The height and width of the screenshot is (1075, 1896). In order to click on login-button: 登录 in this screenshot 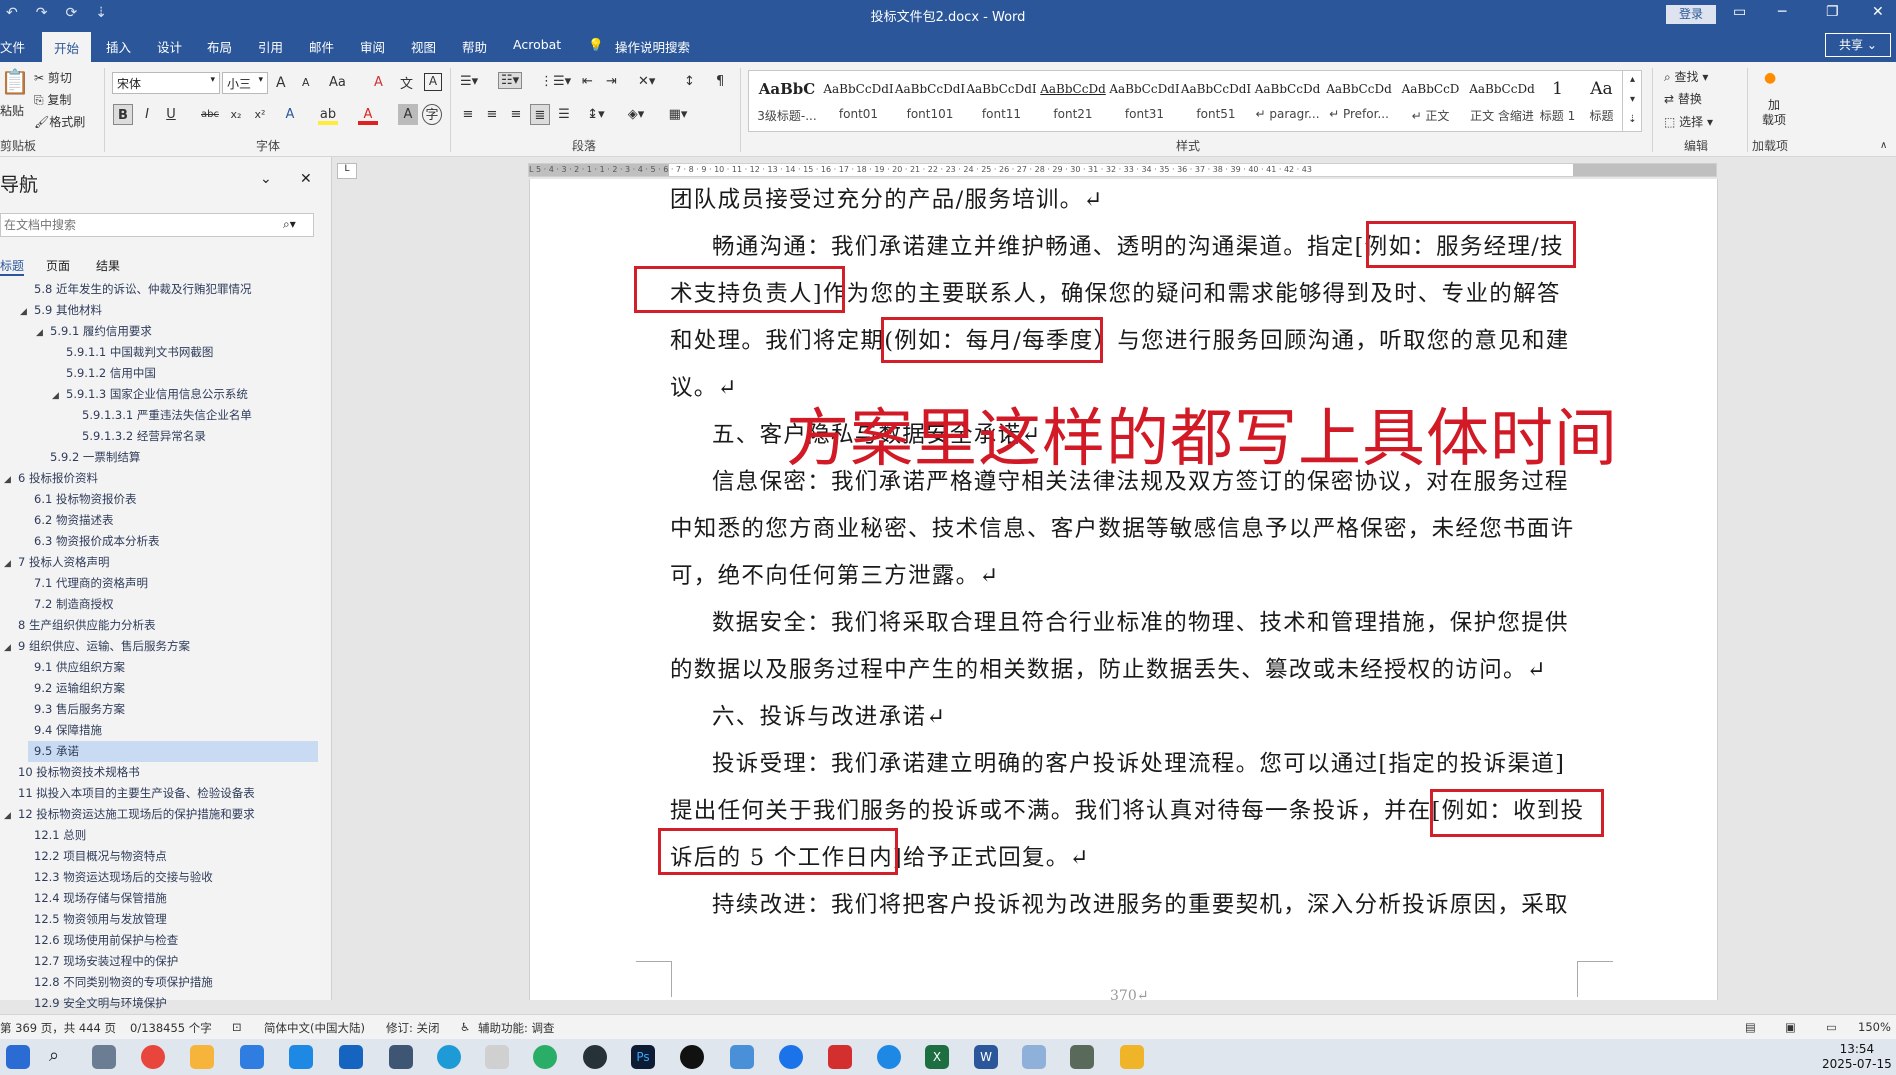, I will do `click(1691, 14)`.